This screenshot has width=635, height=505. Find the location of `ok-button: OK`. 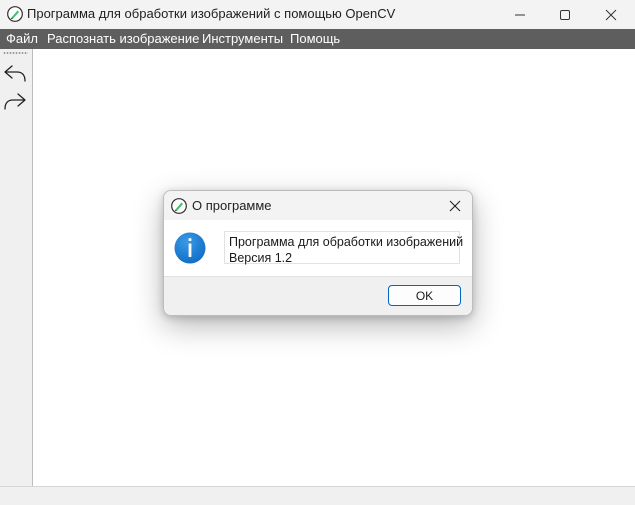

ok-button: OK is located at coordinates (424, 295).